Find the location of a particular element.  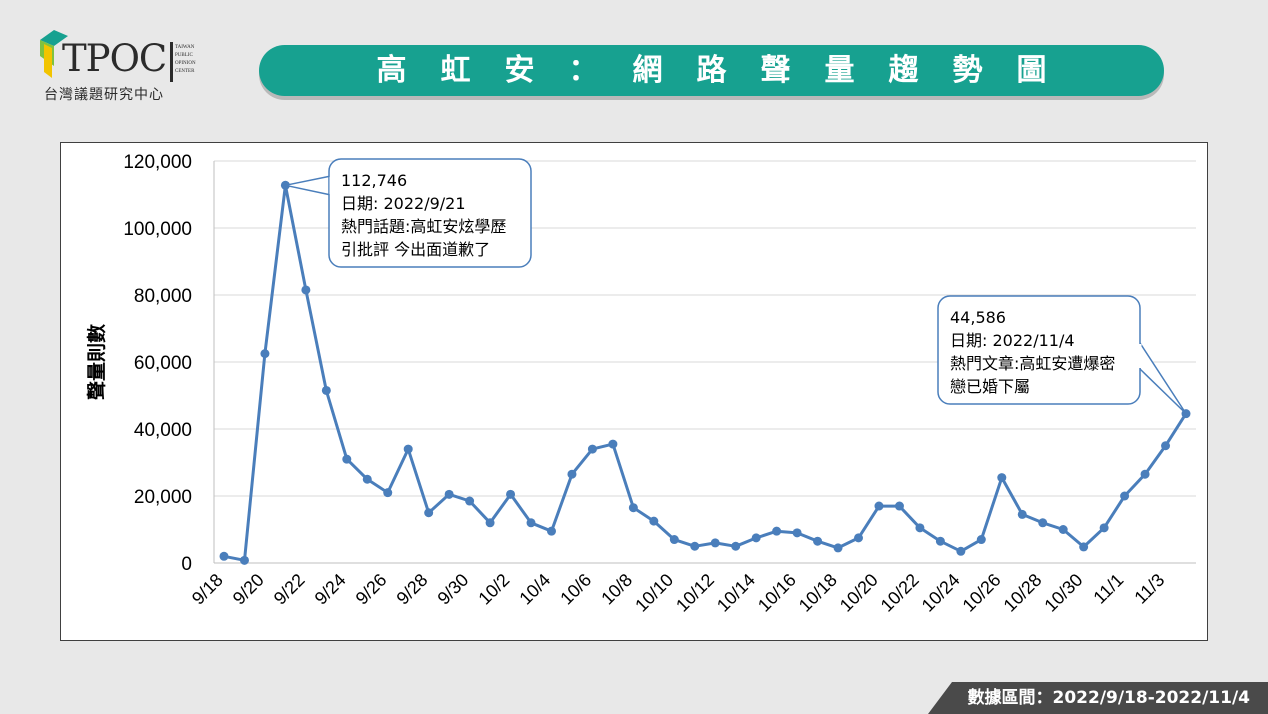

x-tick-label: 10/30 is located at coordinates (1063, 593).